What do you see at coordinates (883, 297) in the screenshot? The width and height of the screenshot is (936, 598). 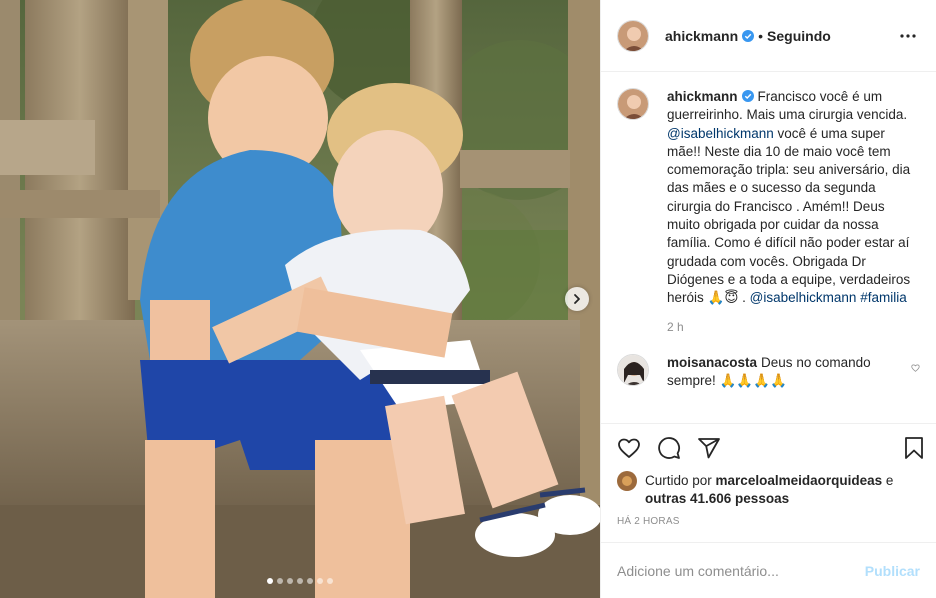 I see `hashtag-link: #familia` at bounding box center [883, 297].